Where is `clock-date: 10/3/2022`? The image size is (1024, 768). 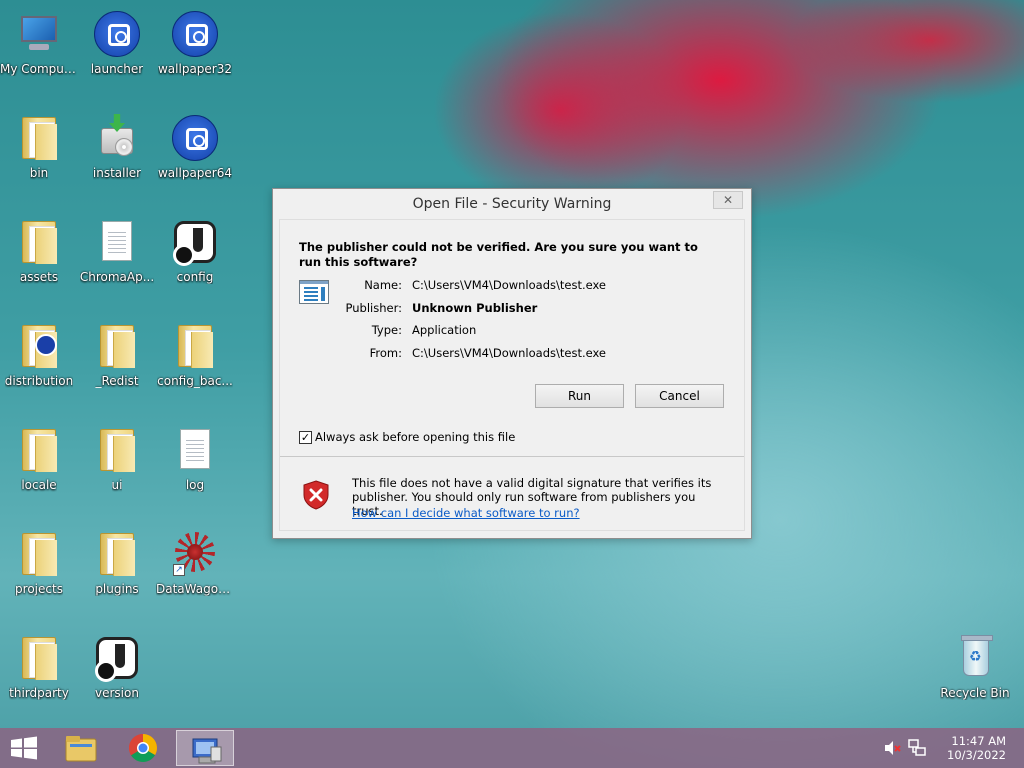 clock-date: 10/3/2022 is located at coordinates (976, 755).